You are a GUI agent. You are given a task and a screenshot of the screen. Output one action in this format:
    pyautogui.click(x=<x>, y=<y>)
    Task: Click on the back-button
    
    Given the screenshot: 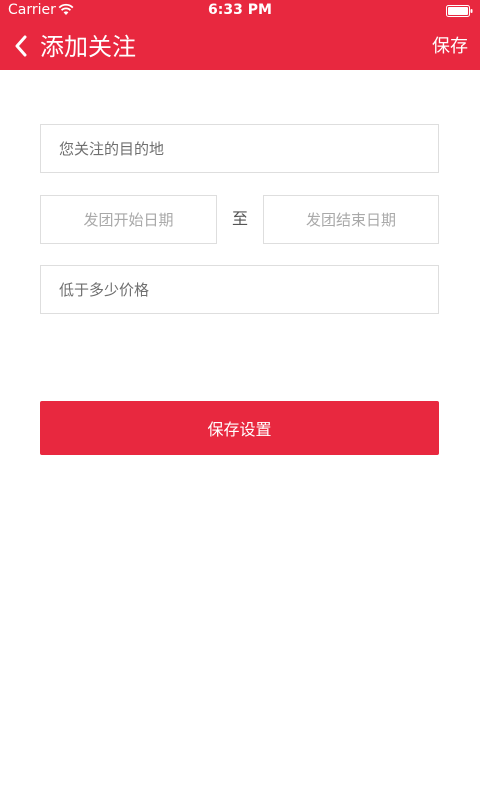 What is the action you would take?
    pyautogui.click(x=21, y=46)
    